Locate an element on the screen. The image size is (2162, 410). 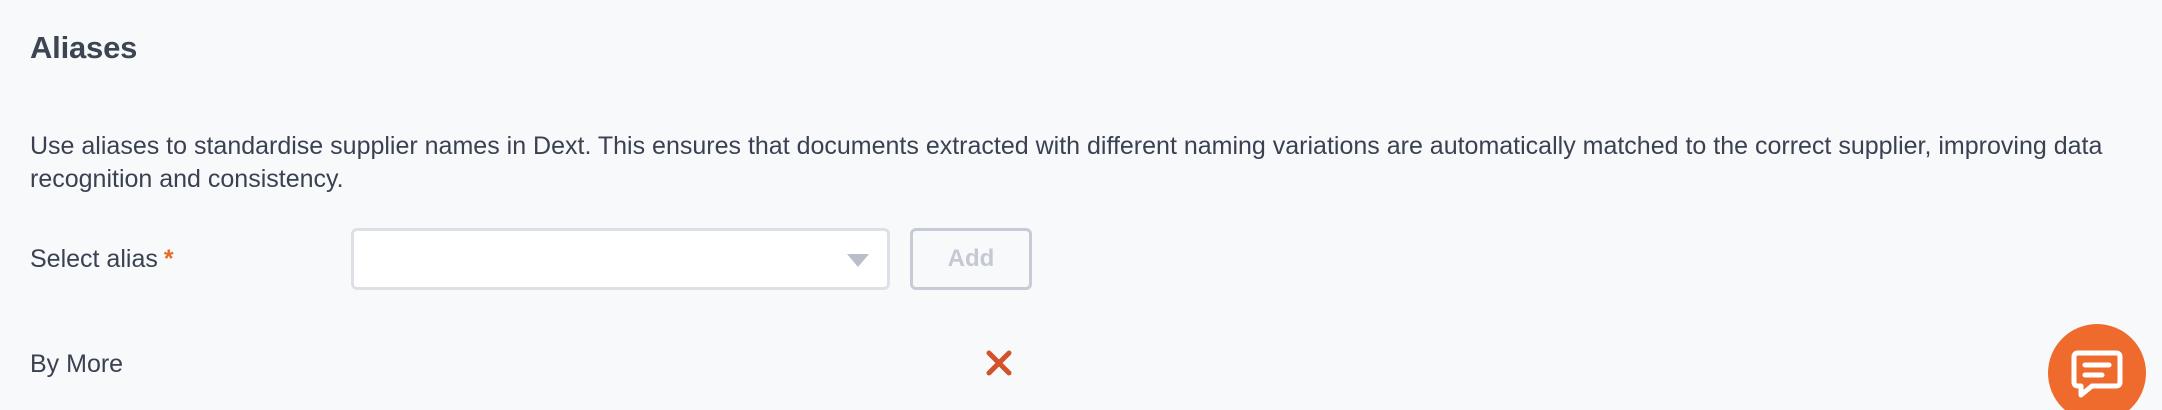
alias-name: By More is located at coordinates (77, 364).